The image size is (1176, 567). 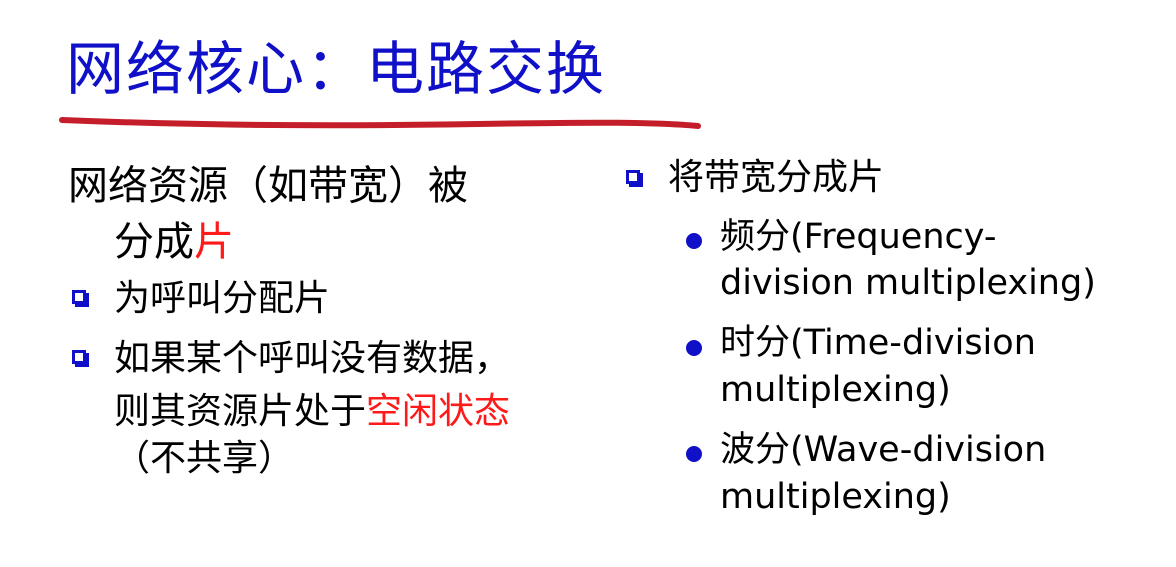 I want to click on right-item-2-line-2: multiplexing), so click(x=835, y=390).